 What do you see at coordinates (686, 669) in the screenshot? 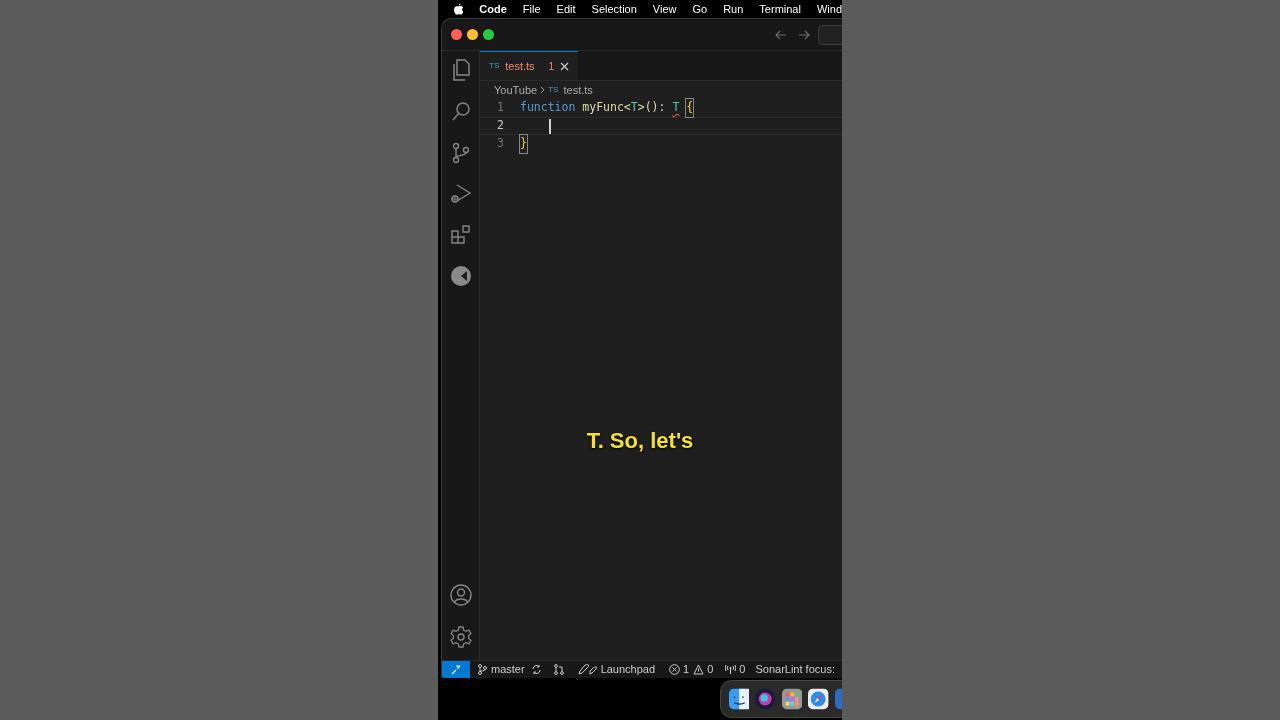
I see `error-count: 1` at bounding box center [686, 669].